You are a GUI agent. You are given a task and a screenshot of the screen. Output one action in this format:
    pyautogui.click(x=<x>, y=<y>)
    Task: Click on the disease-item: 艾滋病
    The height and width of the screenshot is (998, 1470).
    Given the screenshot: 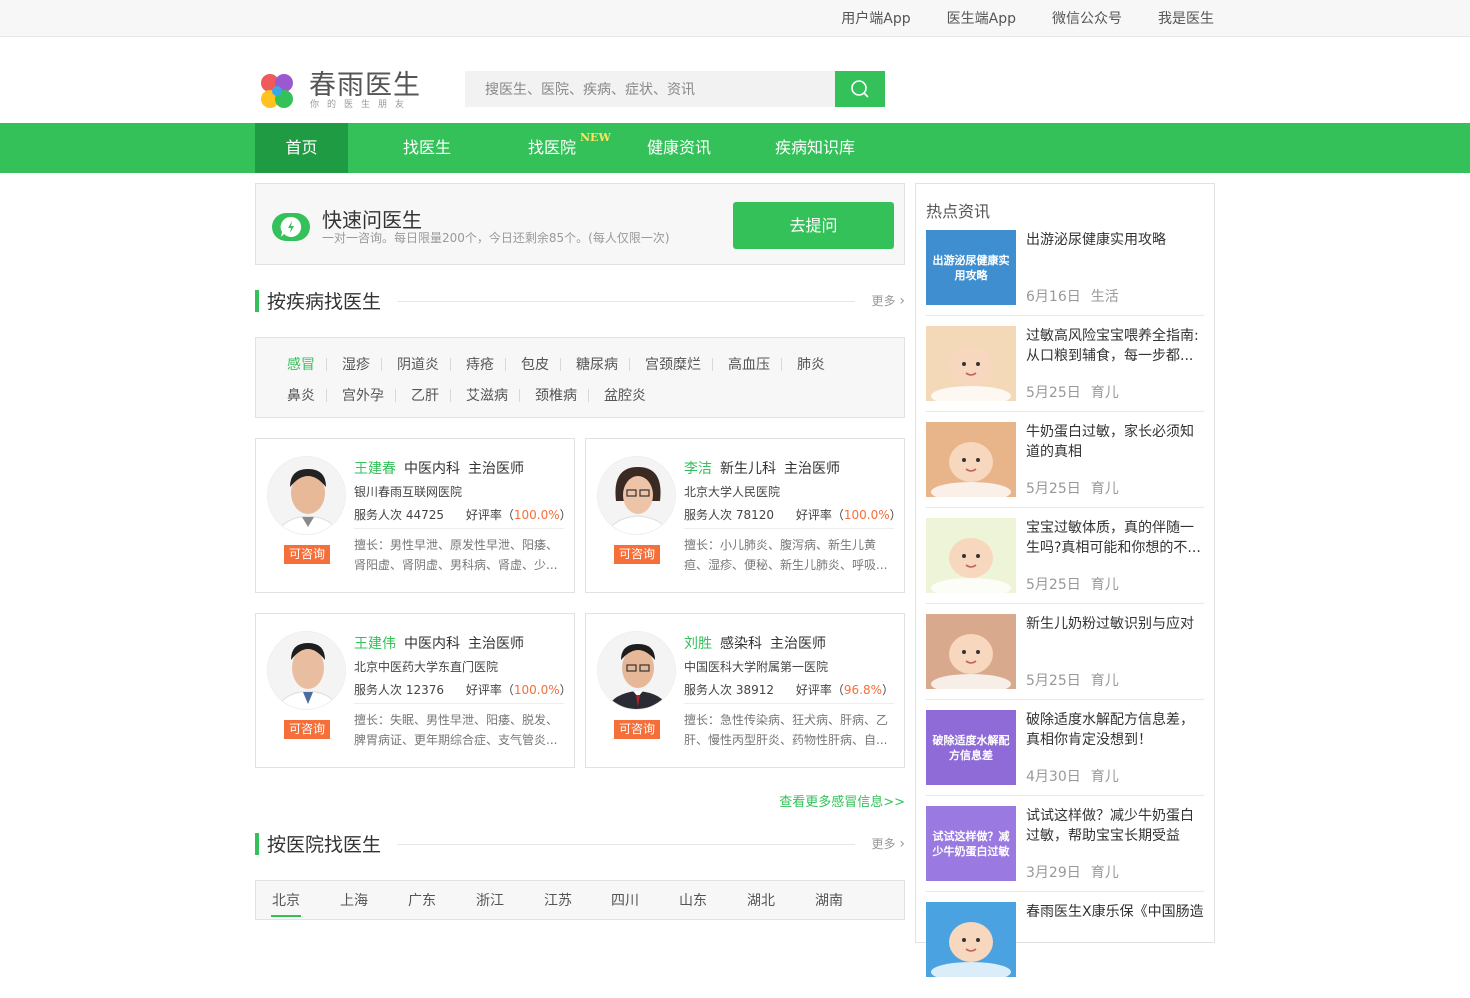 What is the action you would take?
    pyautogui.click(x=487, y=395)
    